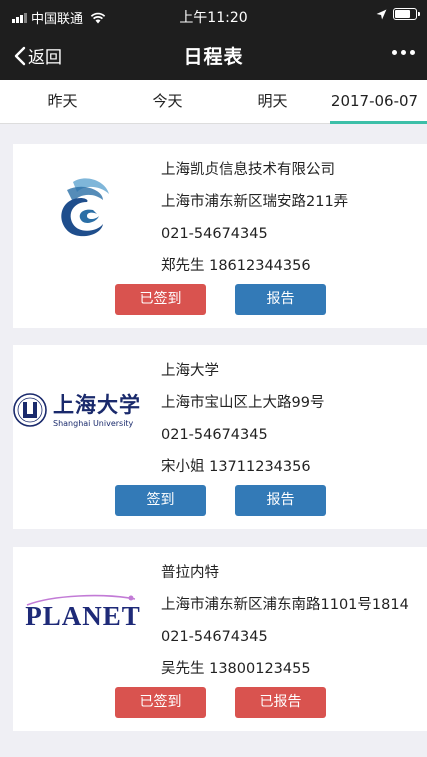 The width and height of the screenshot is (427, 757). I want to click on logo-text-en: Shanghai University, so click(93, 423).